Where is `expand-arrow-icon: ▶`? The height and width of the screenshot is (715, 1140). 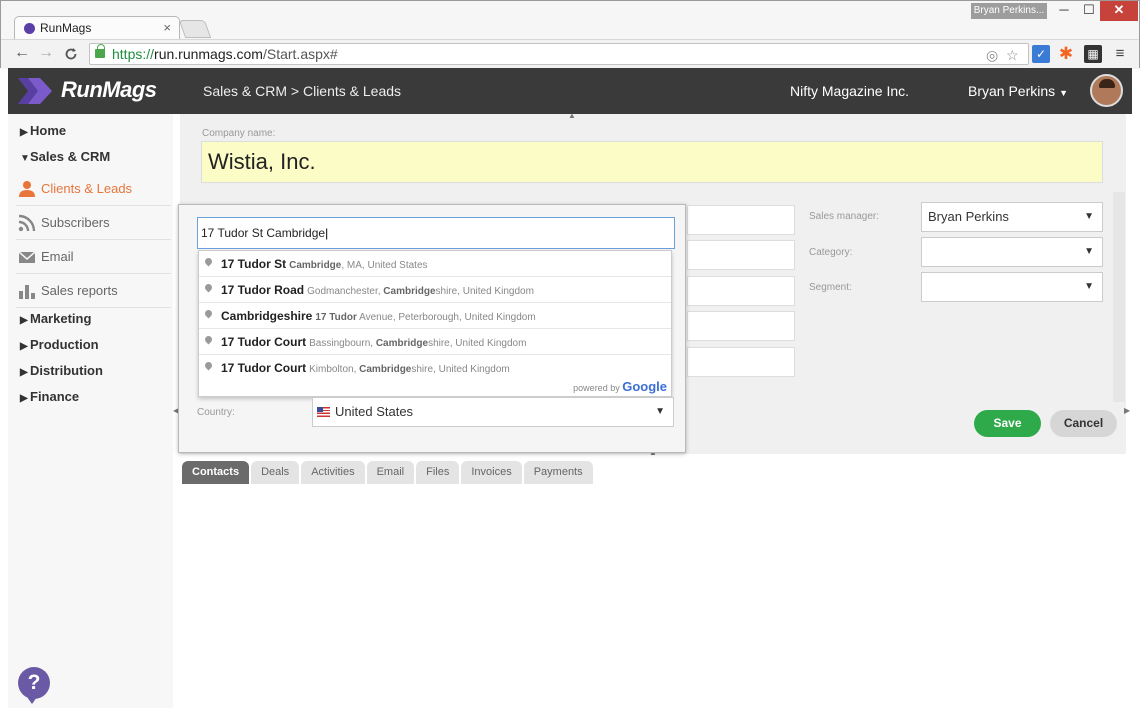
expand-arrow-icon: ▶ is located at coordinates (24, 346).